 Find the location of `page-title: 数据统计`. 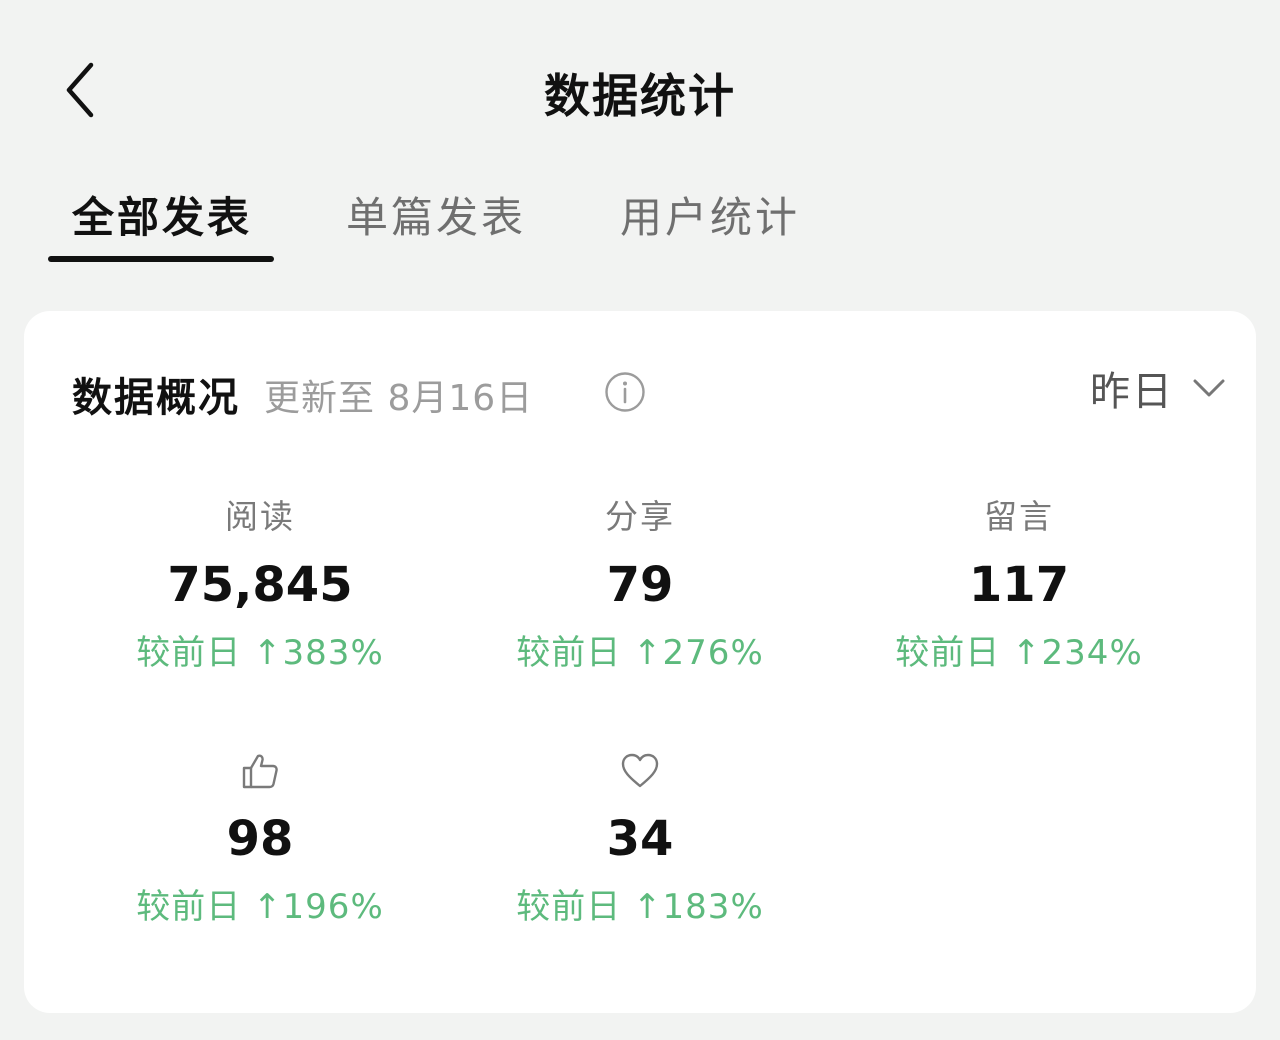

page-title: 数据统计 is located at coordinates (640, 96).